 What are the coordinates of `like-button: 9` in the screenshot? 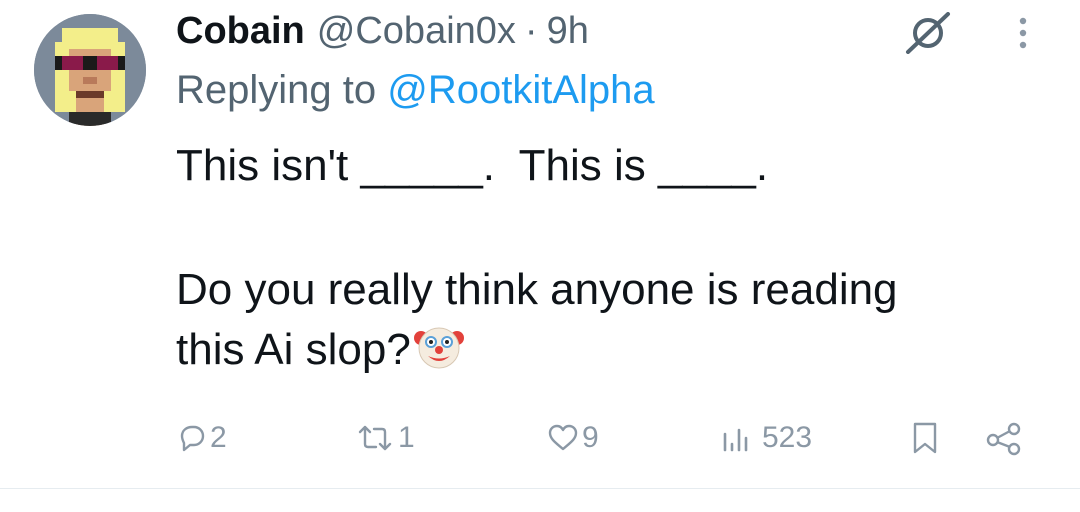 It's located at (572, 438).